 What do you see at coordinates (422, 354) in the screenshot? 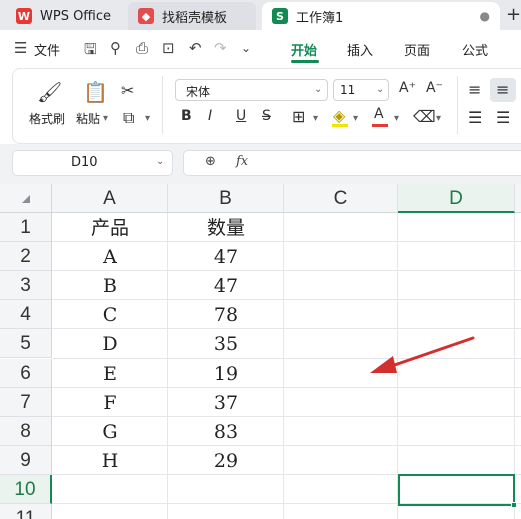
I see `annotation-arrow` at bounding box center [422, 354].